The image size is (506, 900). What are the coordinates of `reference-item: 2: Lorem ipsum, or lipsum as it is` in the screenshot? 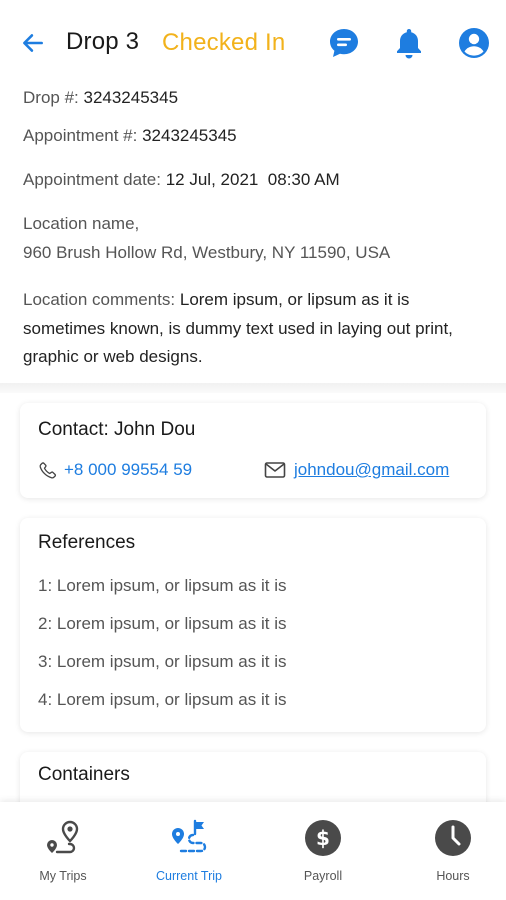 It's located at (162, 623).